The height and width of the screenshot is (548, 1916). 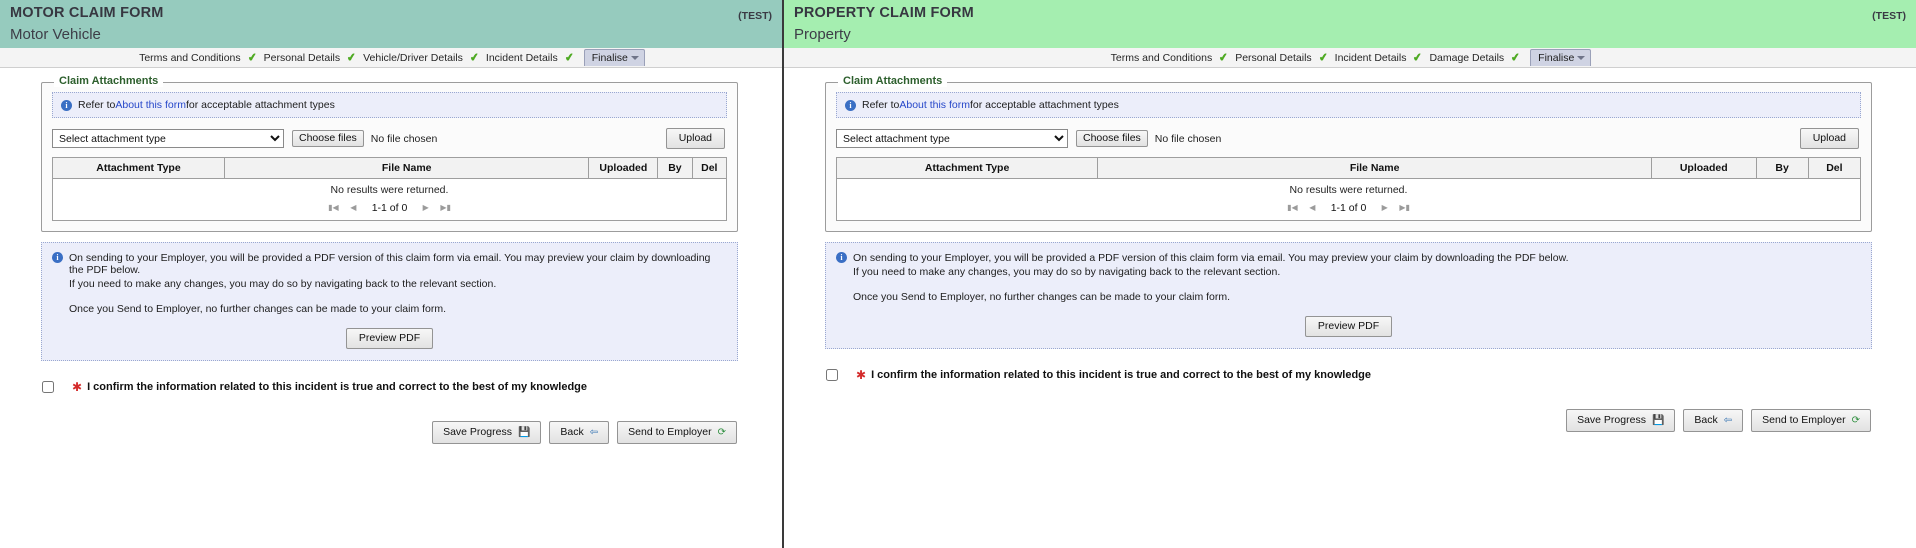 What do you see at coordinates (391, 24) in the screenshot?
I see `motor-app-header: MOTOR CLAIM FORM Motor Vehicle (TEST)` at bounding box center [391, 24].